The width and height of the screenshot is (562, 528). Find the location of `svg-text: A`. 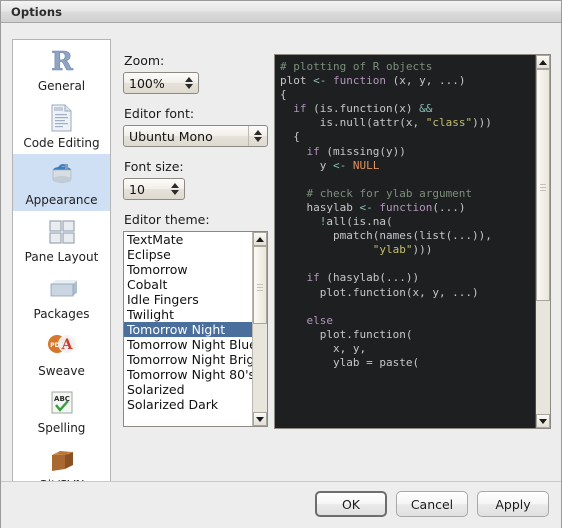

svg-text: A is located at coordinates (66, 345).